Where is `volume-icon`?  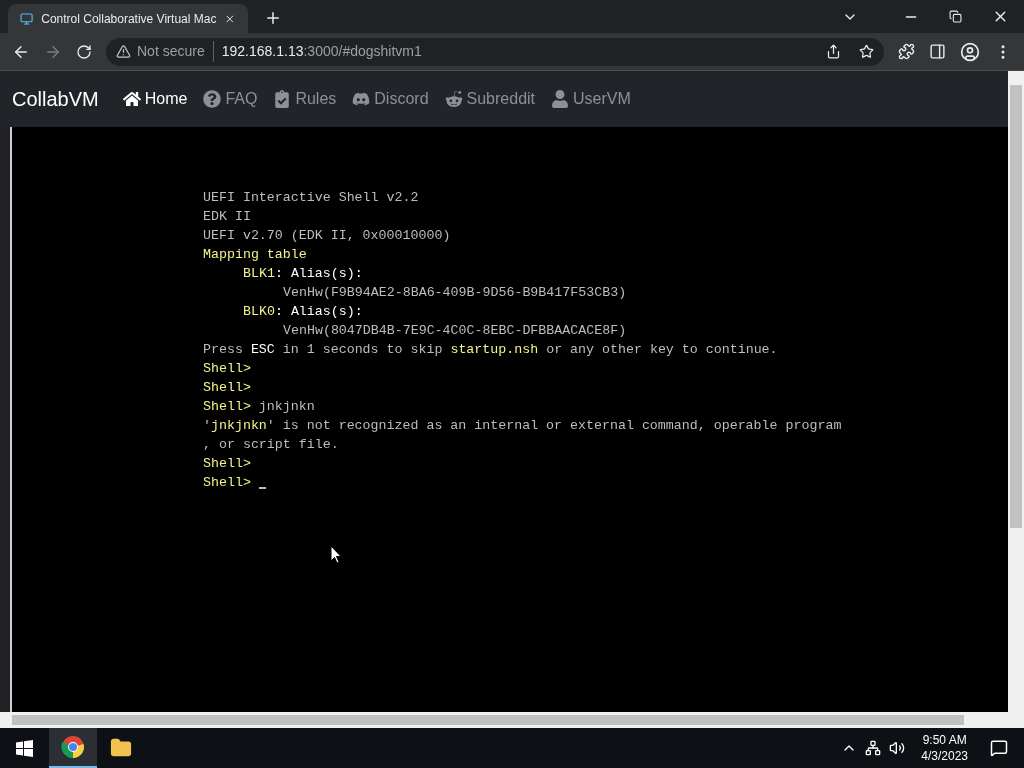
volume-icon is located at coordinates (897, 748).